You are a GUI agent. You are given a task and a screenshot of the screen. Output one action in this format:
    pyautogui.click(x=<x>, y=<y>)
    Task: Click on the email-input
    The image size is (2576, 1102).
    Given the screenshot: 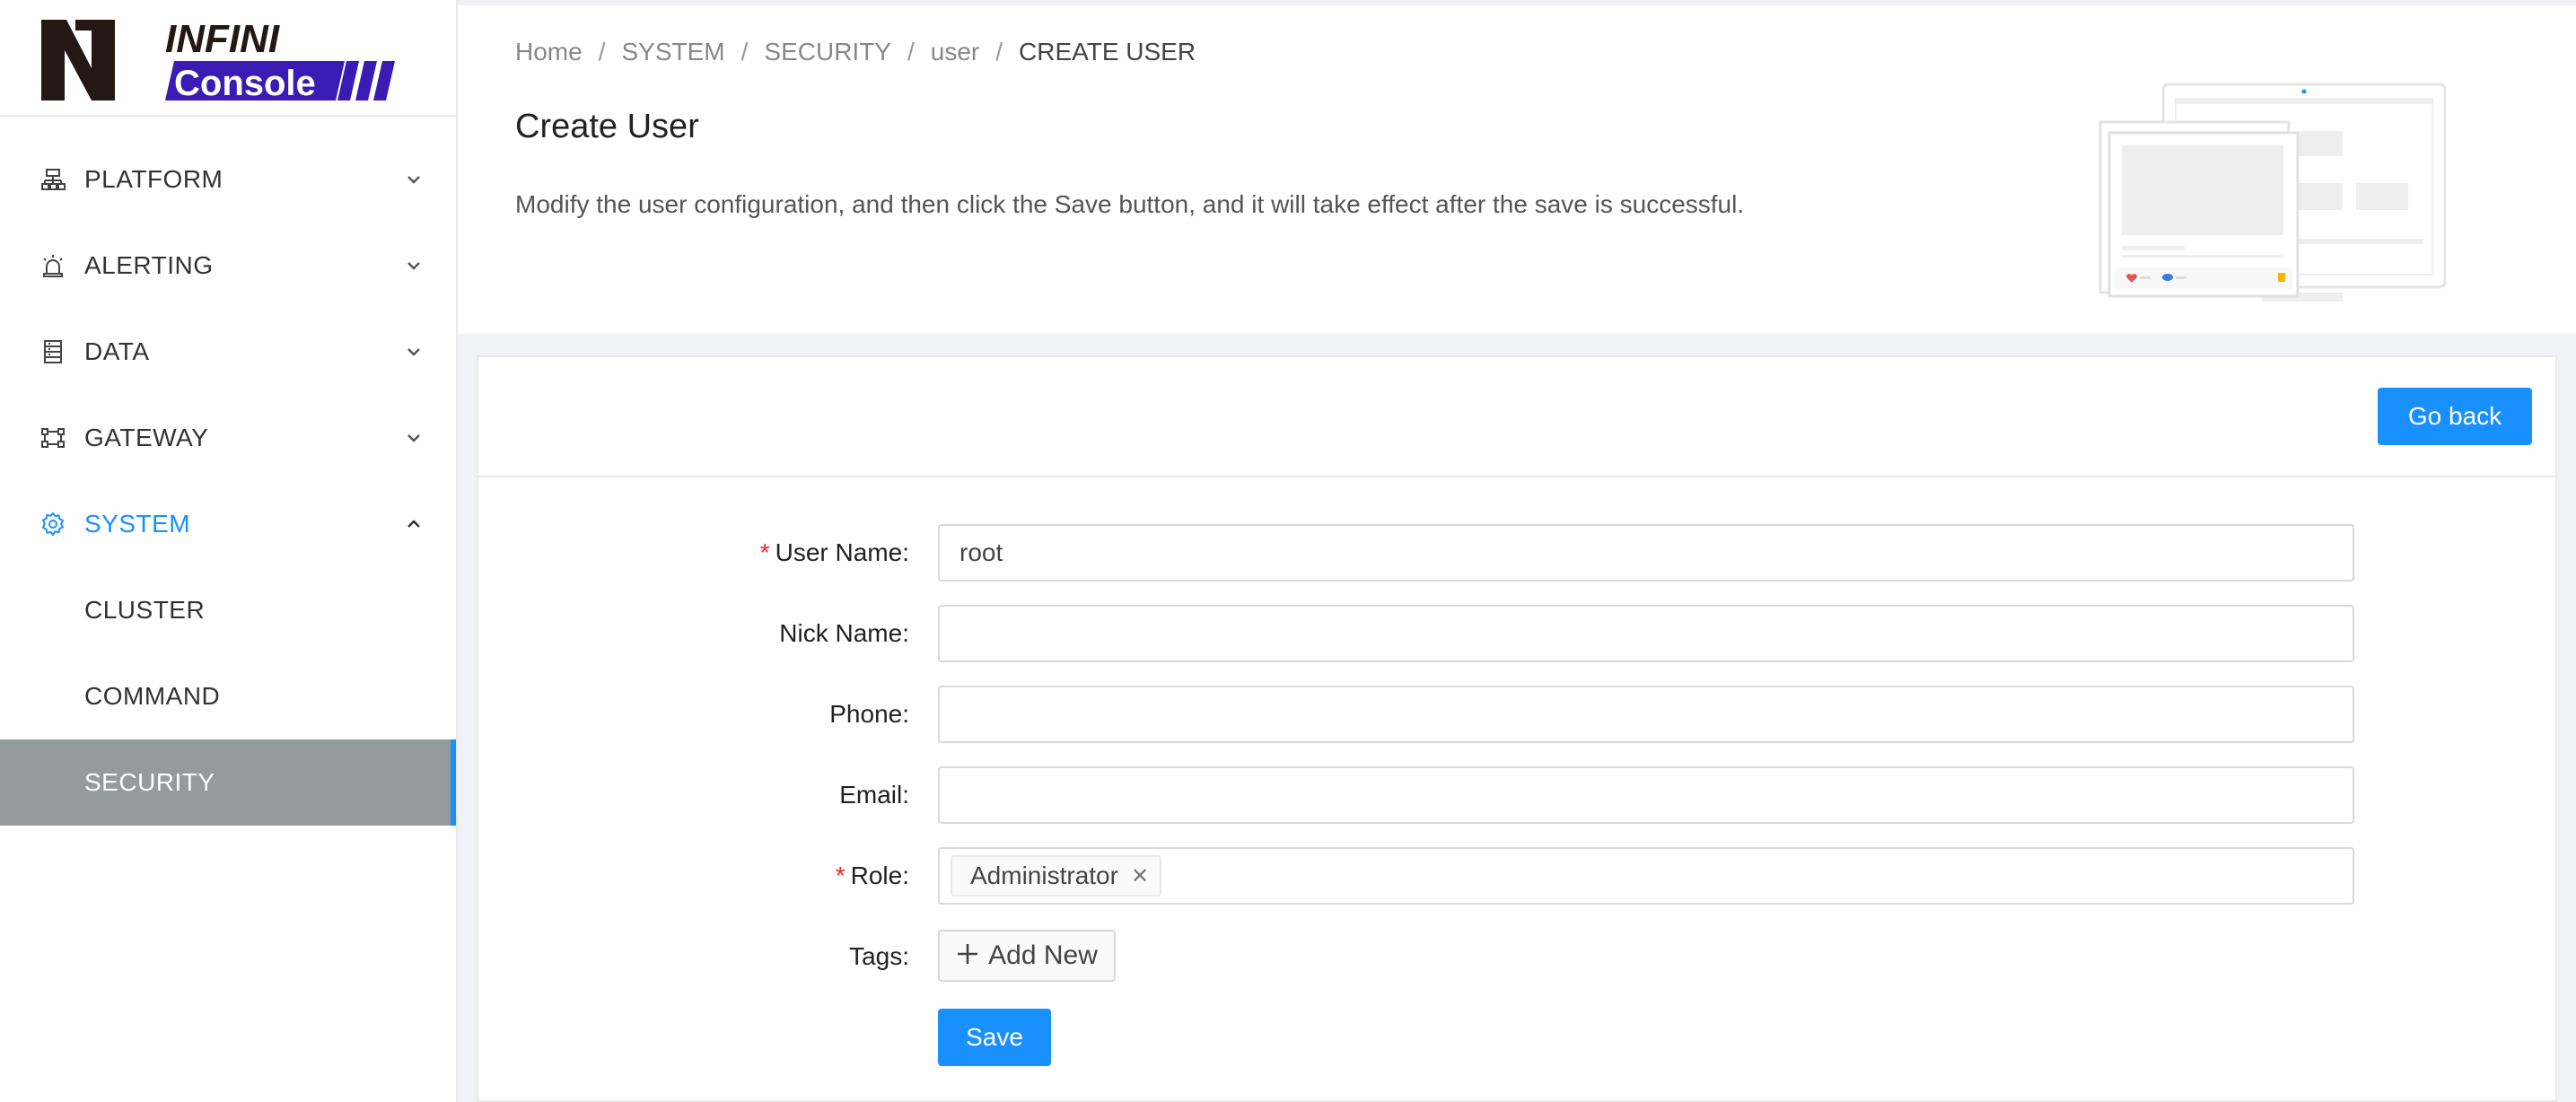 What is the action you would take?
    pyautogui.click(x=1646, y=795)
    